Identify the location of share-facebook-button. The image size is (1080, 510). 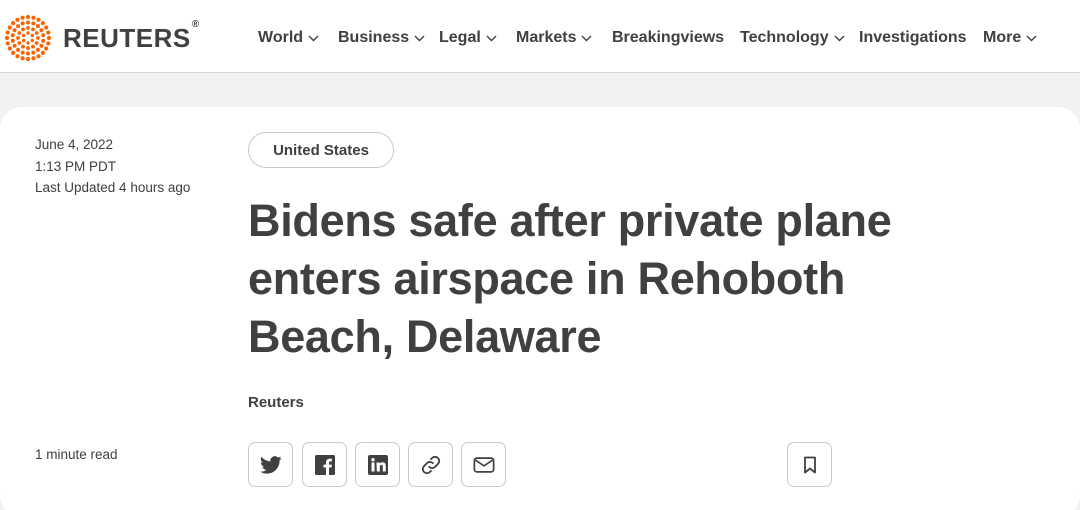
(324, 464).